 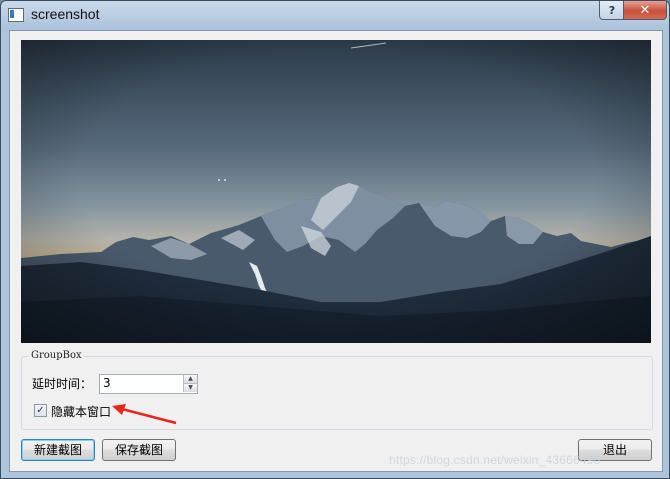 What do you see at coordinates (107, 383) in the screenshot?
I see `delay-time-value: 3` at bounding box center [107, 383].